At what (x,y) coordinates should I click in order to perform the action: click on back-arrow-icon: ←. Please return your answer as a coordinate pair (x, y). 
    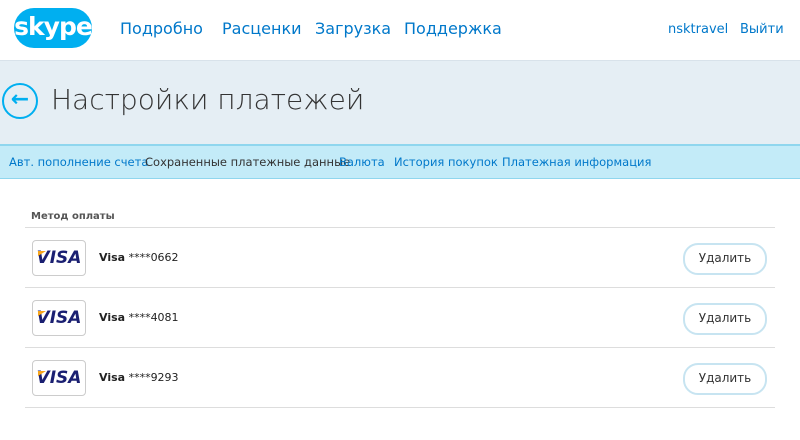
    Looking at the image, I should click on (20, 101).